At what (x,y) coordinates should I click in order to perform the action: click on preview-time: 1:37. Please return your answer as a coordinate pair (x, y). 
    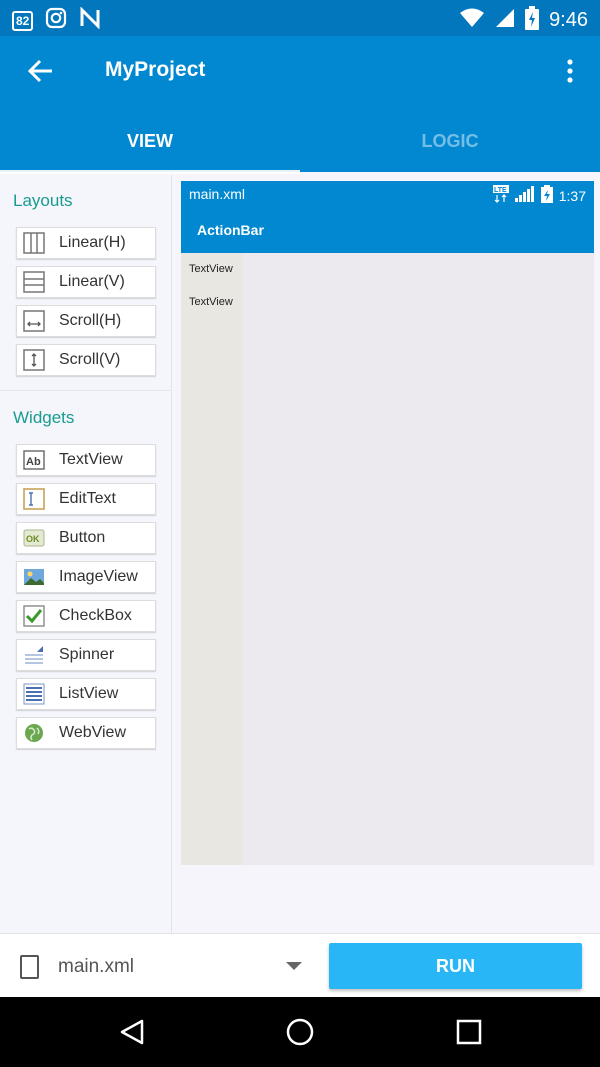
    Looking at the image, I should click on (572, 195).